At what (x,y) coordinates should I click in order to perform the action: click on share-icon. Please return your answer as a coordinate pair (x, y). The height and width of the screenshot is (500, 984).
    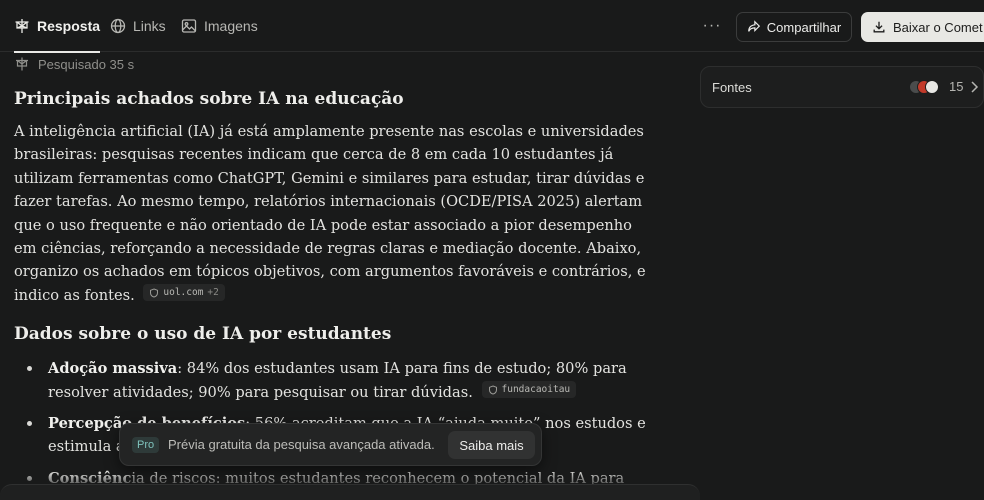
    Looking at the image, I should click on (753, 26).